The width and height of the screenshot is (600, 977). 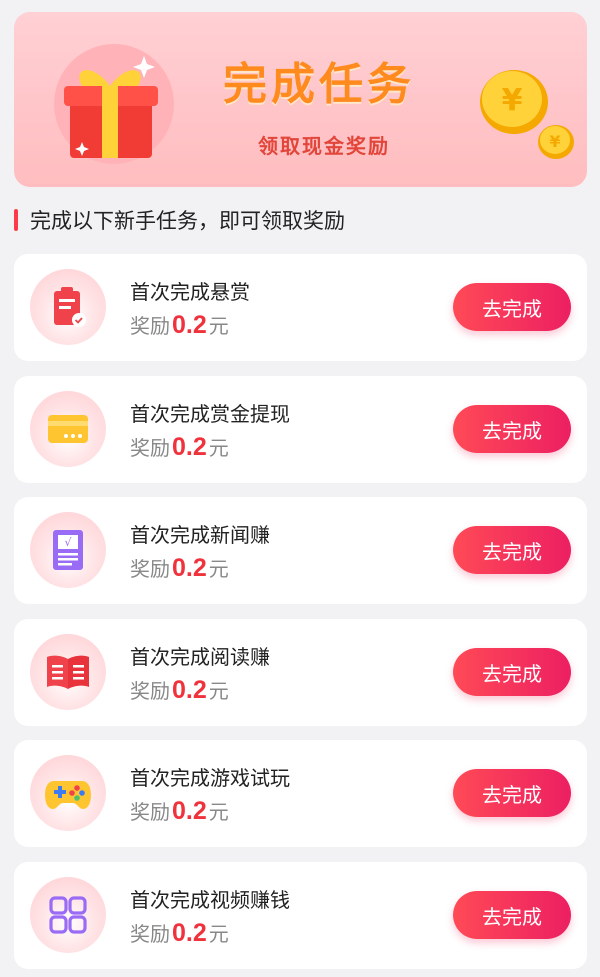 What do you see at coordinates (324, 146) in the screenshot?
I see `banner-subtitle: 领取现金奖励` at bounding box center [324, 146].